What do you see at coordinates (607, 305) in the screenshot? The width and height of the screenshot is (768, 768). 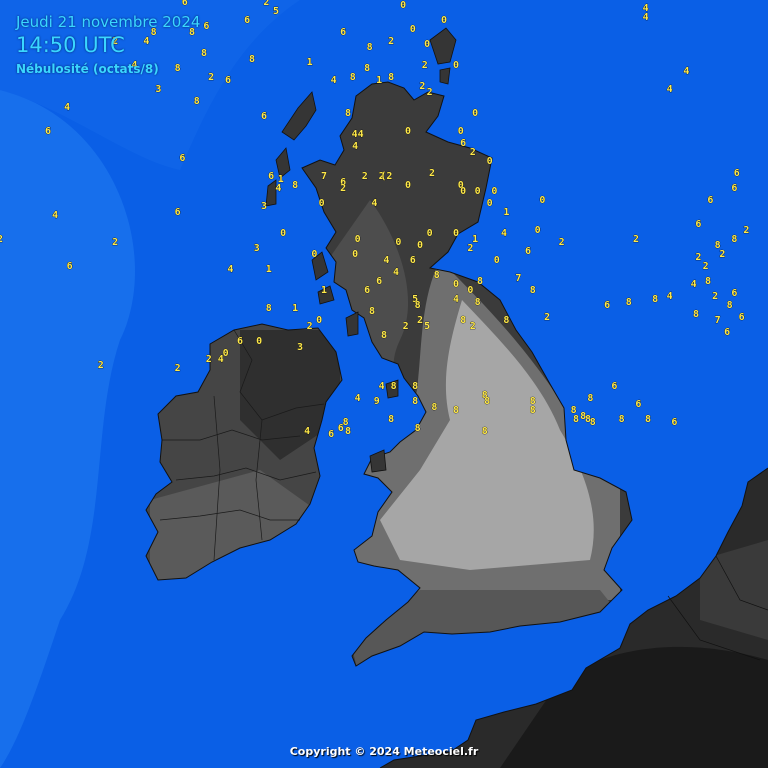 I see `station-cloud-cover-obs-183: 6` at bounding box center [607, 305].